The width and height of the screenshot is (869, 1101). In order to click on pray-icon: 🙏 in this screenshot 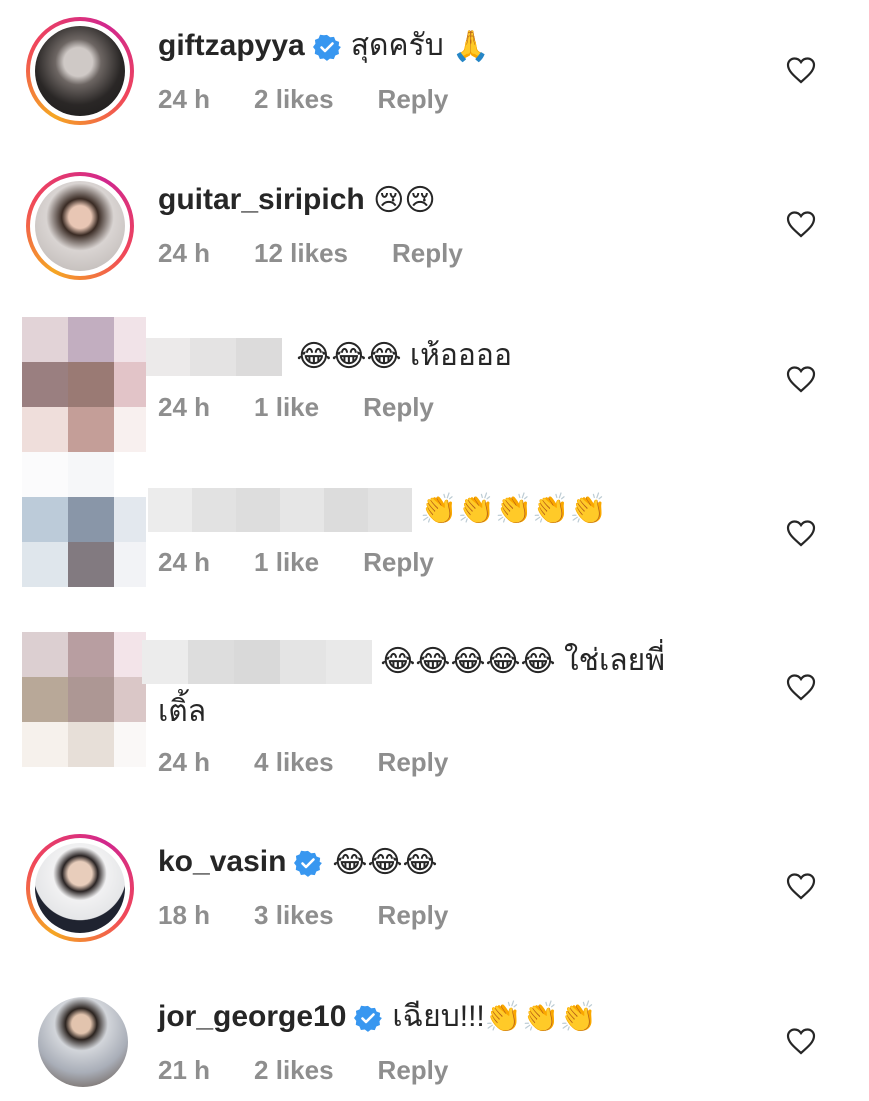, I will do `click(471, 47)`.